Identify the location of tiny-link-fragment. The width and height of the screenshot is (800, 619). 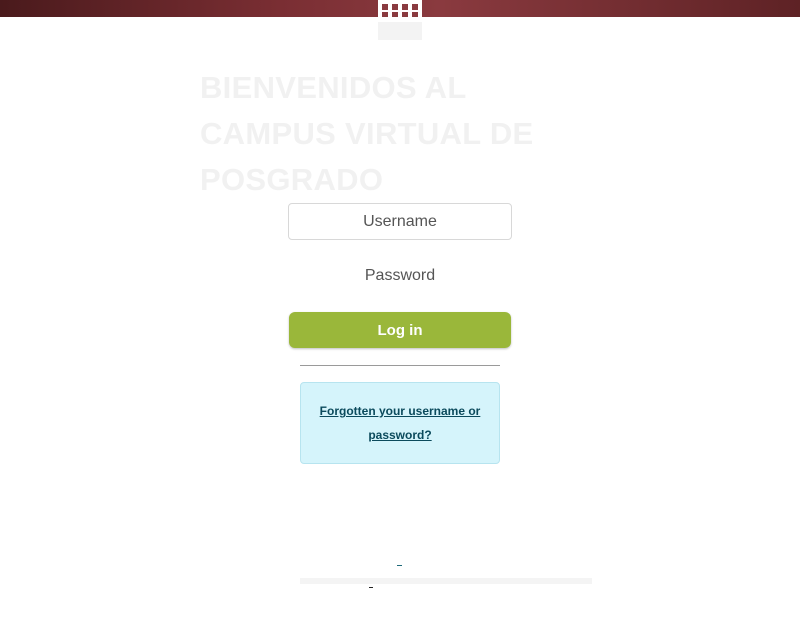
(399, 565).